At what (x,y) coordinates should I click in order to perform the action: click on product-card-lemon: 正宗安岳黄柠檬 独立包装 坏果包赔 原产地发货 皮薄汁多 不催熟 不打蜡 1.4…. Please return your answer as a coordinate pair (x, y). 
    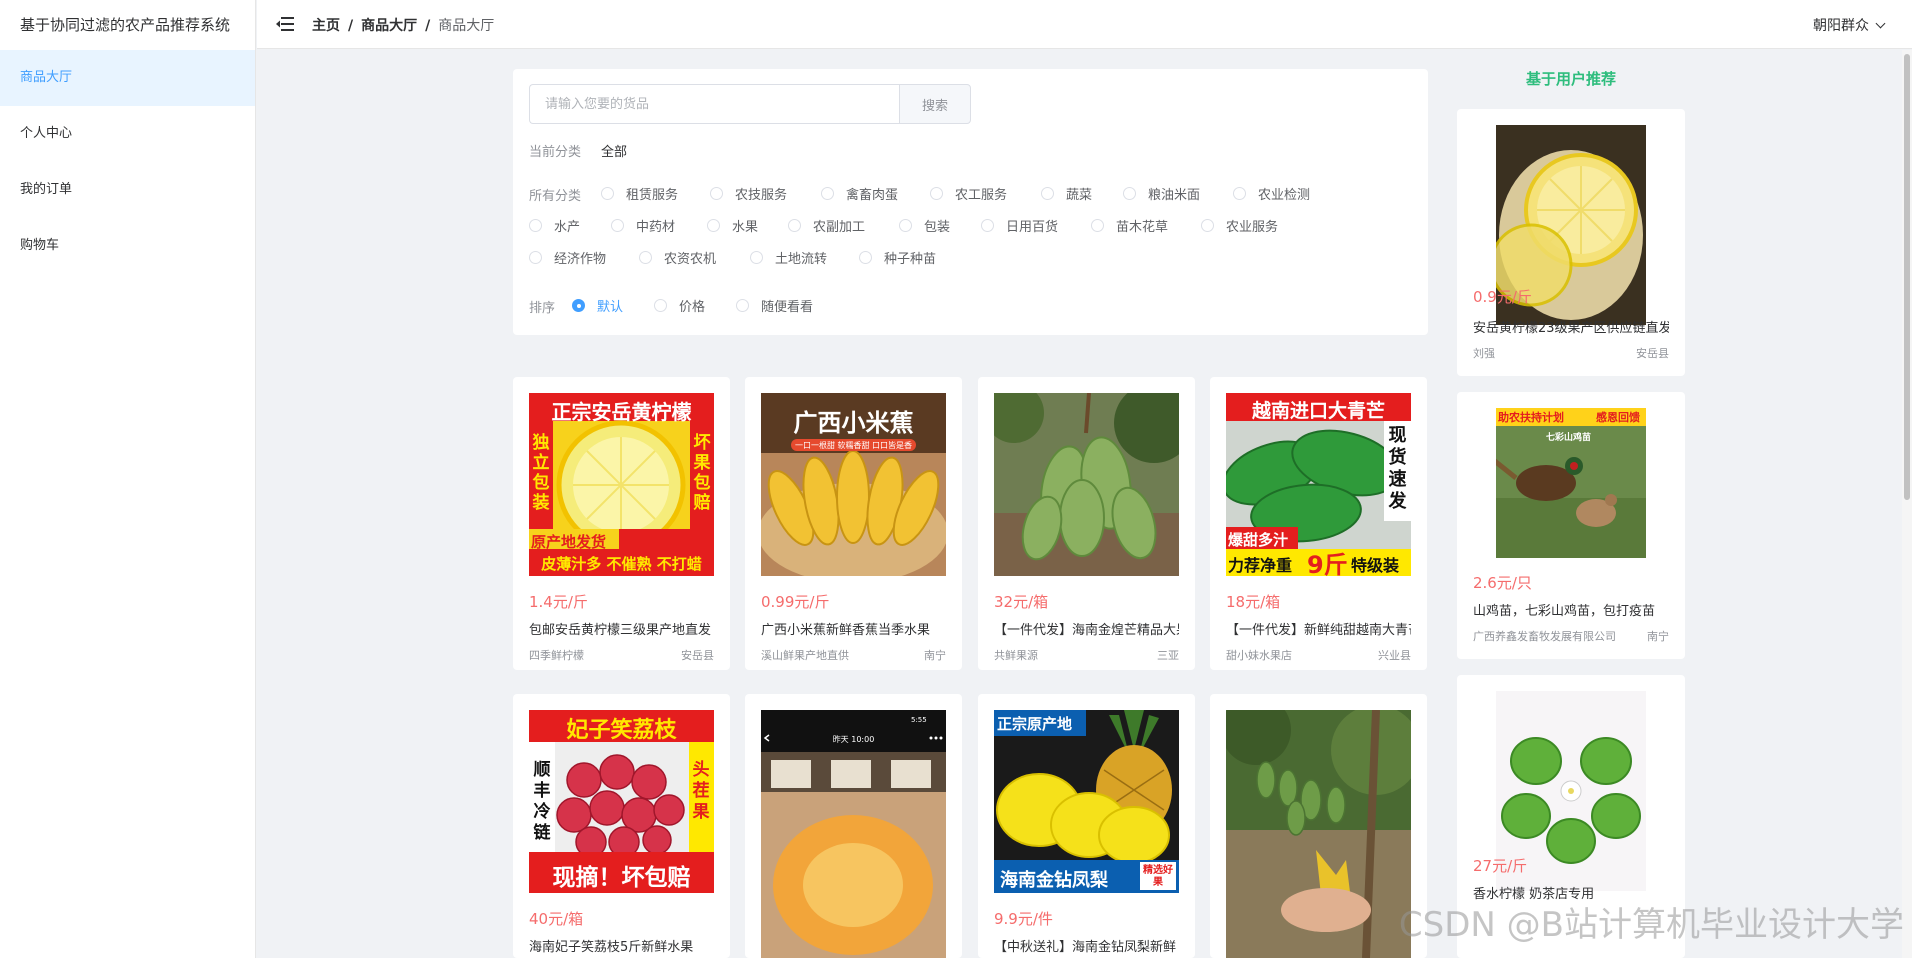
    Looking at the image, I should click on (621, 523).